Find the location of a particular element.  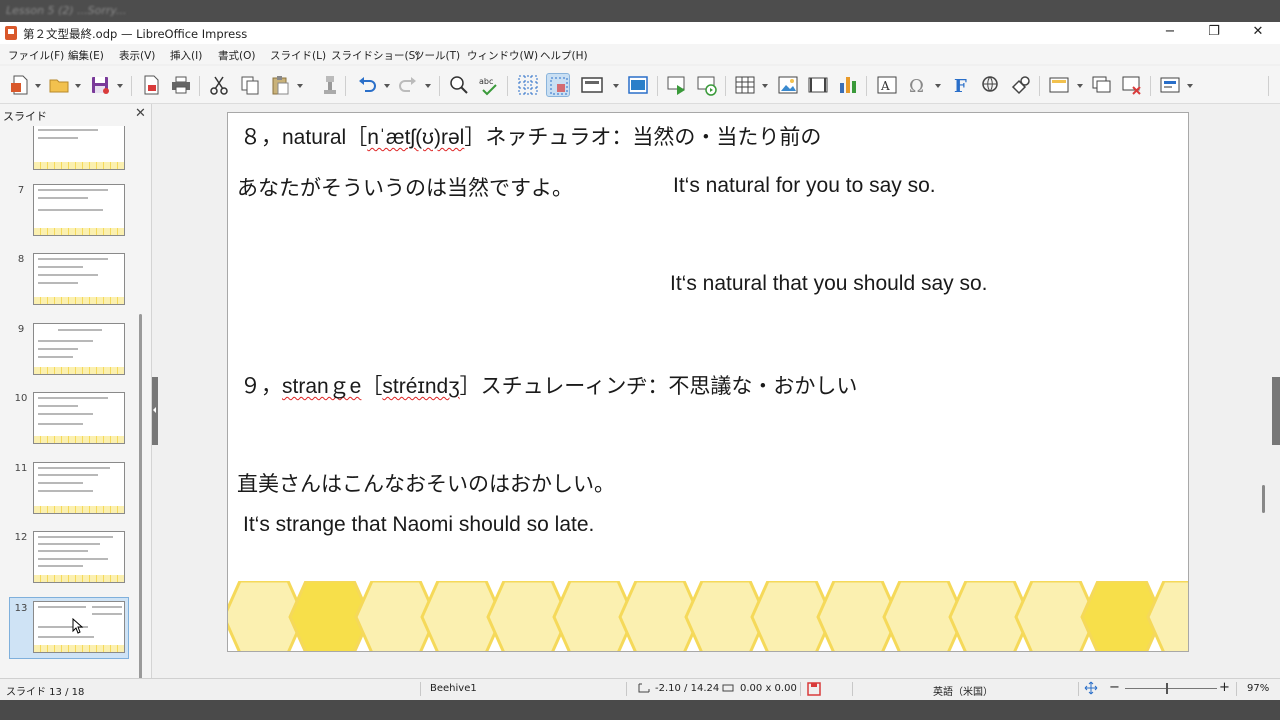

document-modified-icon is located at coordinates (814, 690).